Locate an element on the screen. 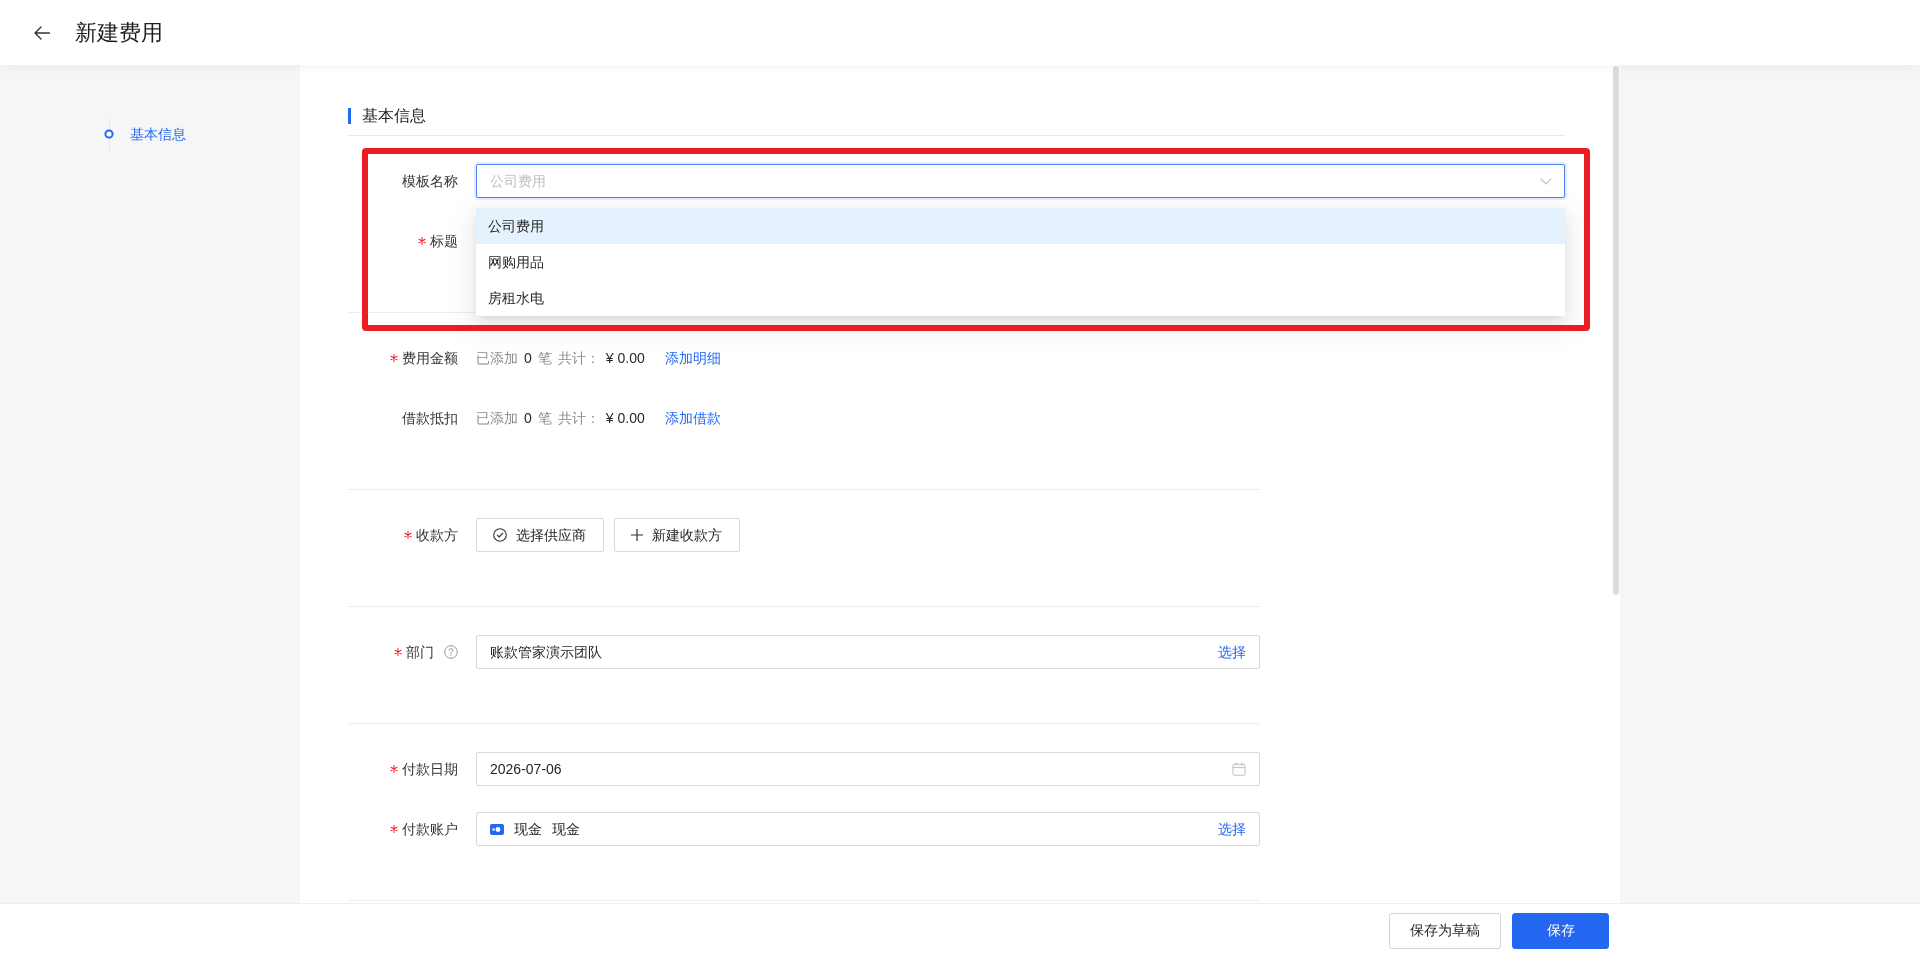 This screenshot has width=1920, height=957. field-label: 收款方 is located at coordinates (437, 535).